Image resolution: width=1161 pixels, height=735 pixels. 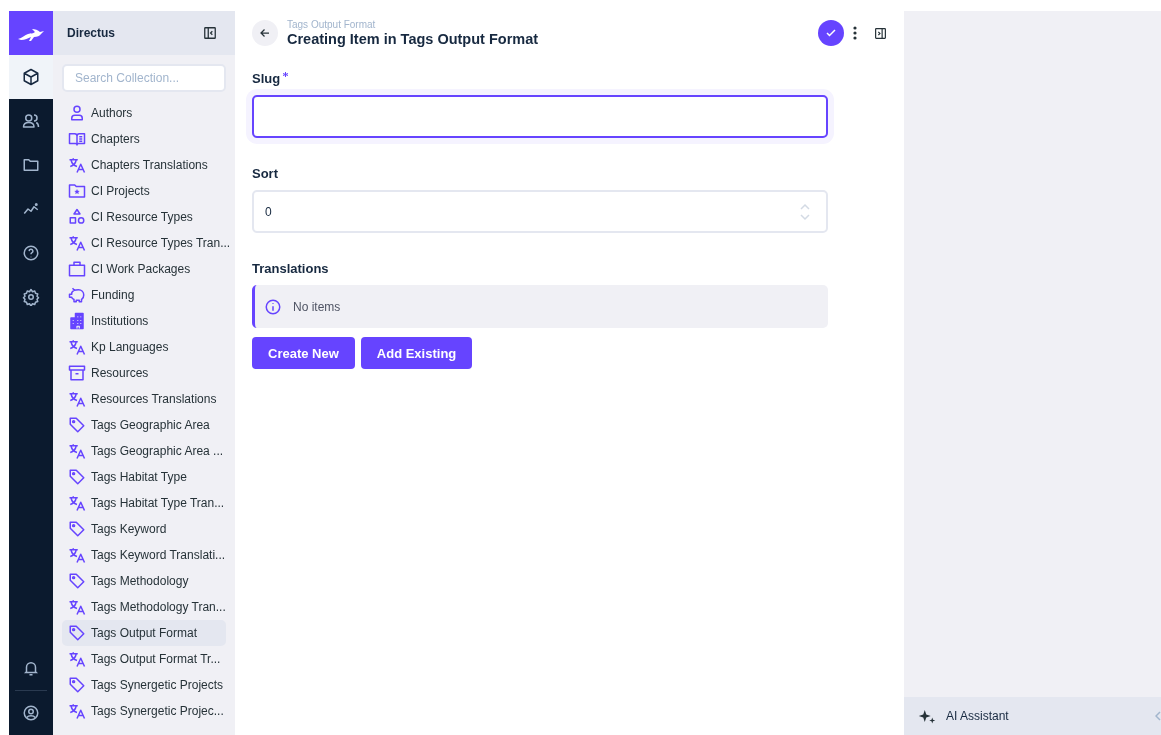 I want to click on settings-icon, so click(x=31, y=297).